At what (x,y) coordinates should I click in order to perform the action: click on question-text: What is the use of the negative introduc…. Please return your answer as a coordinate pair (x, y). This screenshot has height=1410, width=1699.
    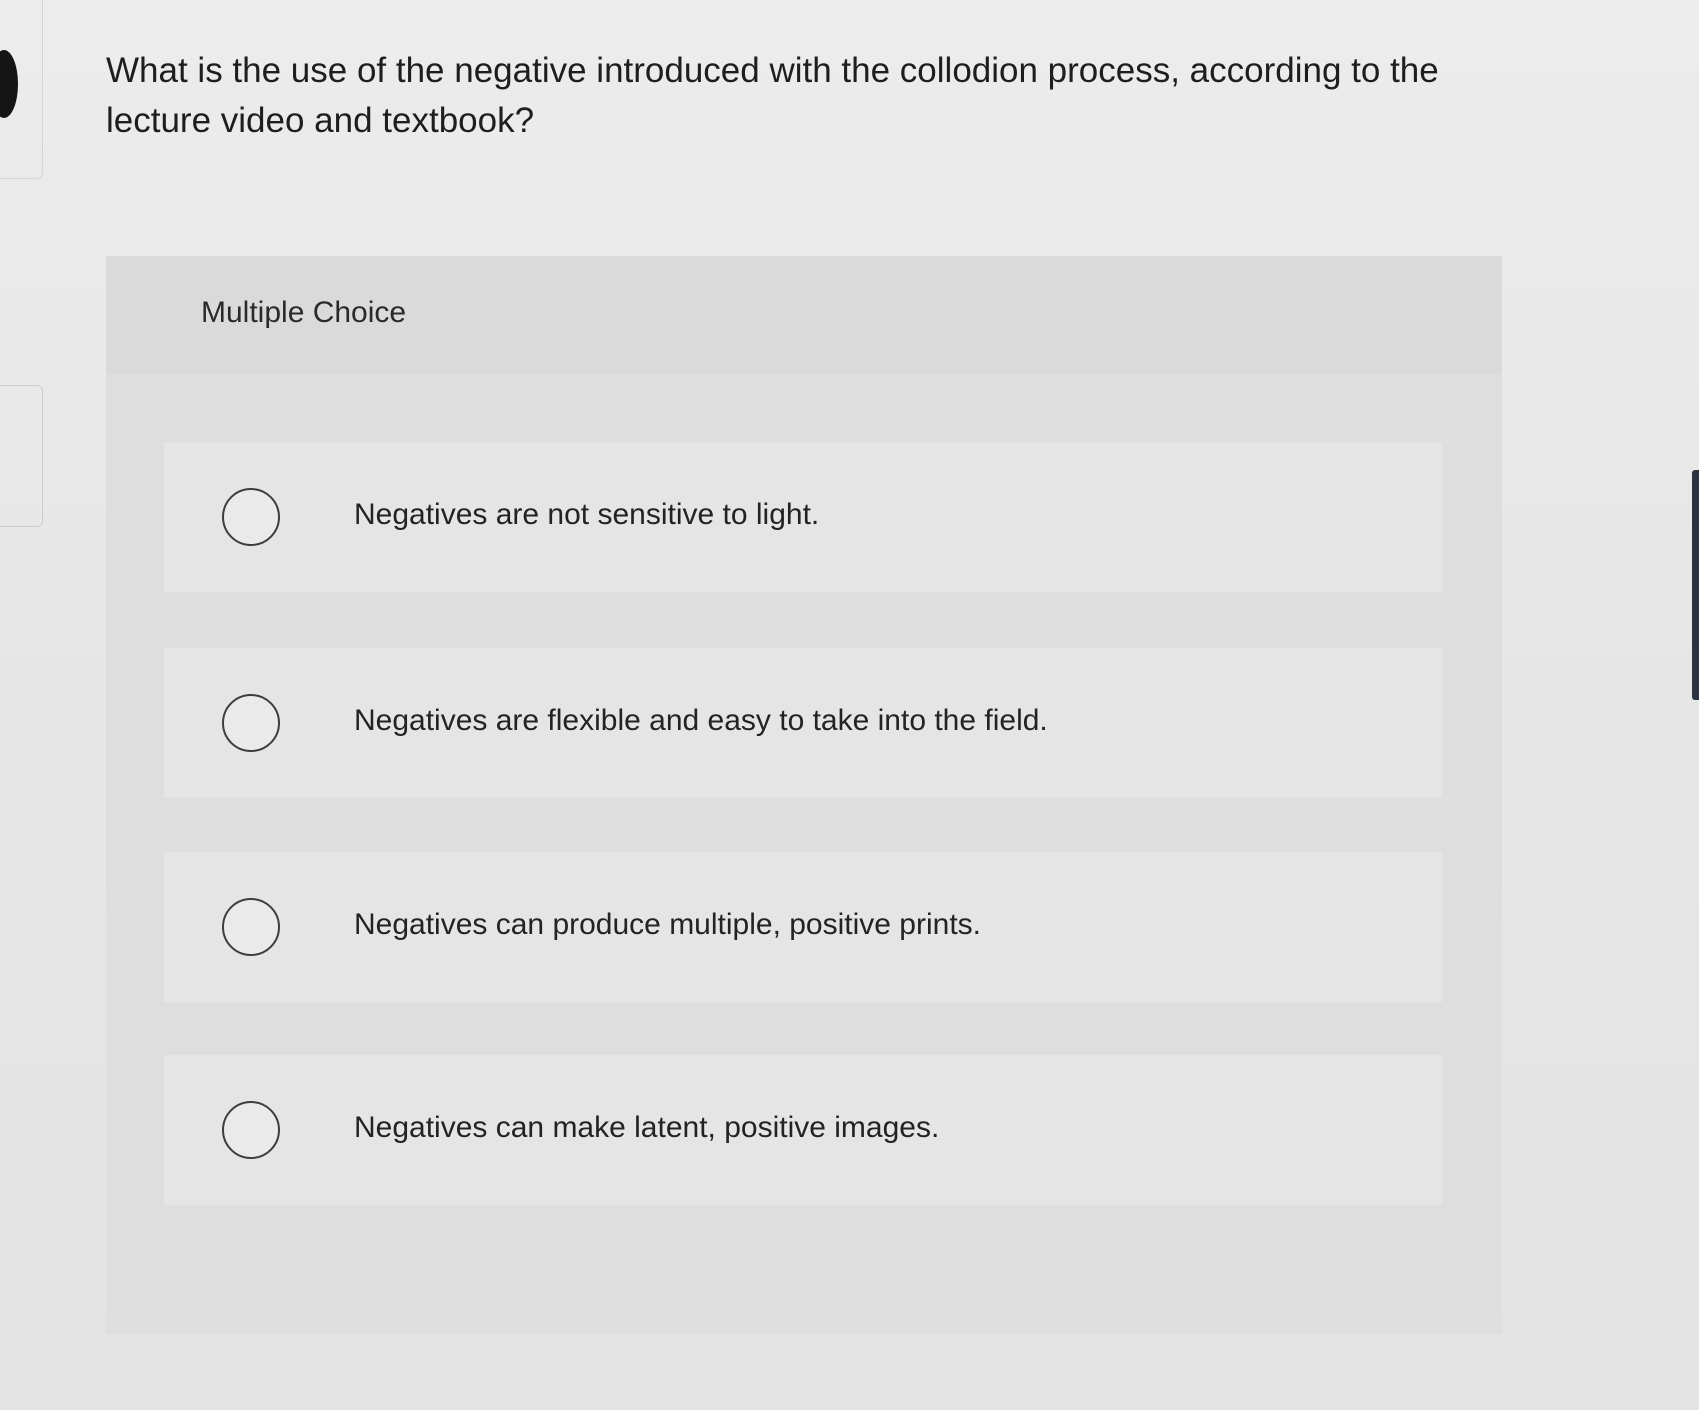
    Looking at the image, I should click on (772, 95).